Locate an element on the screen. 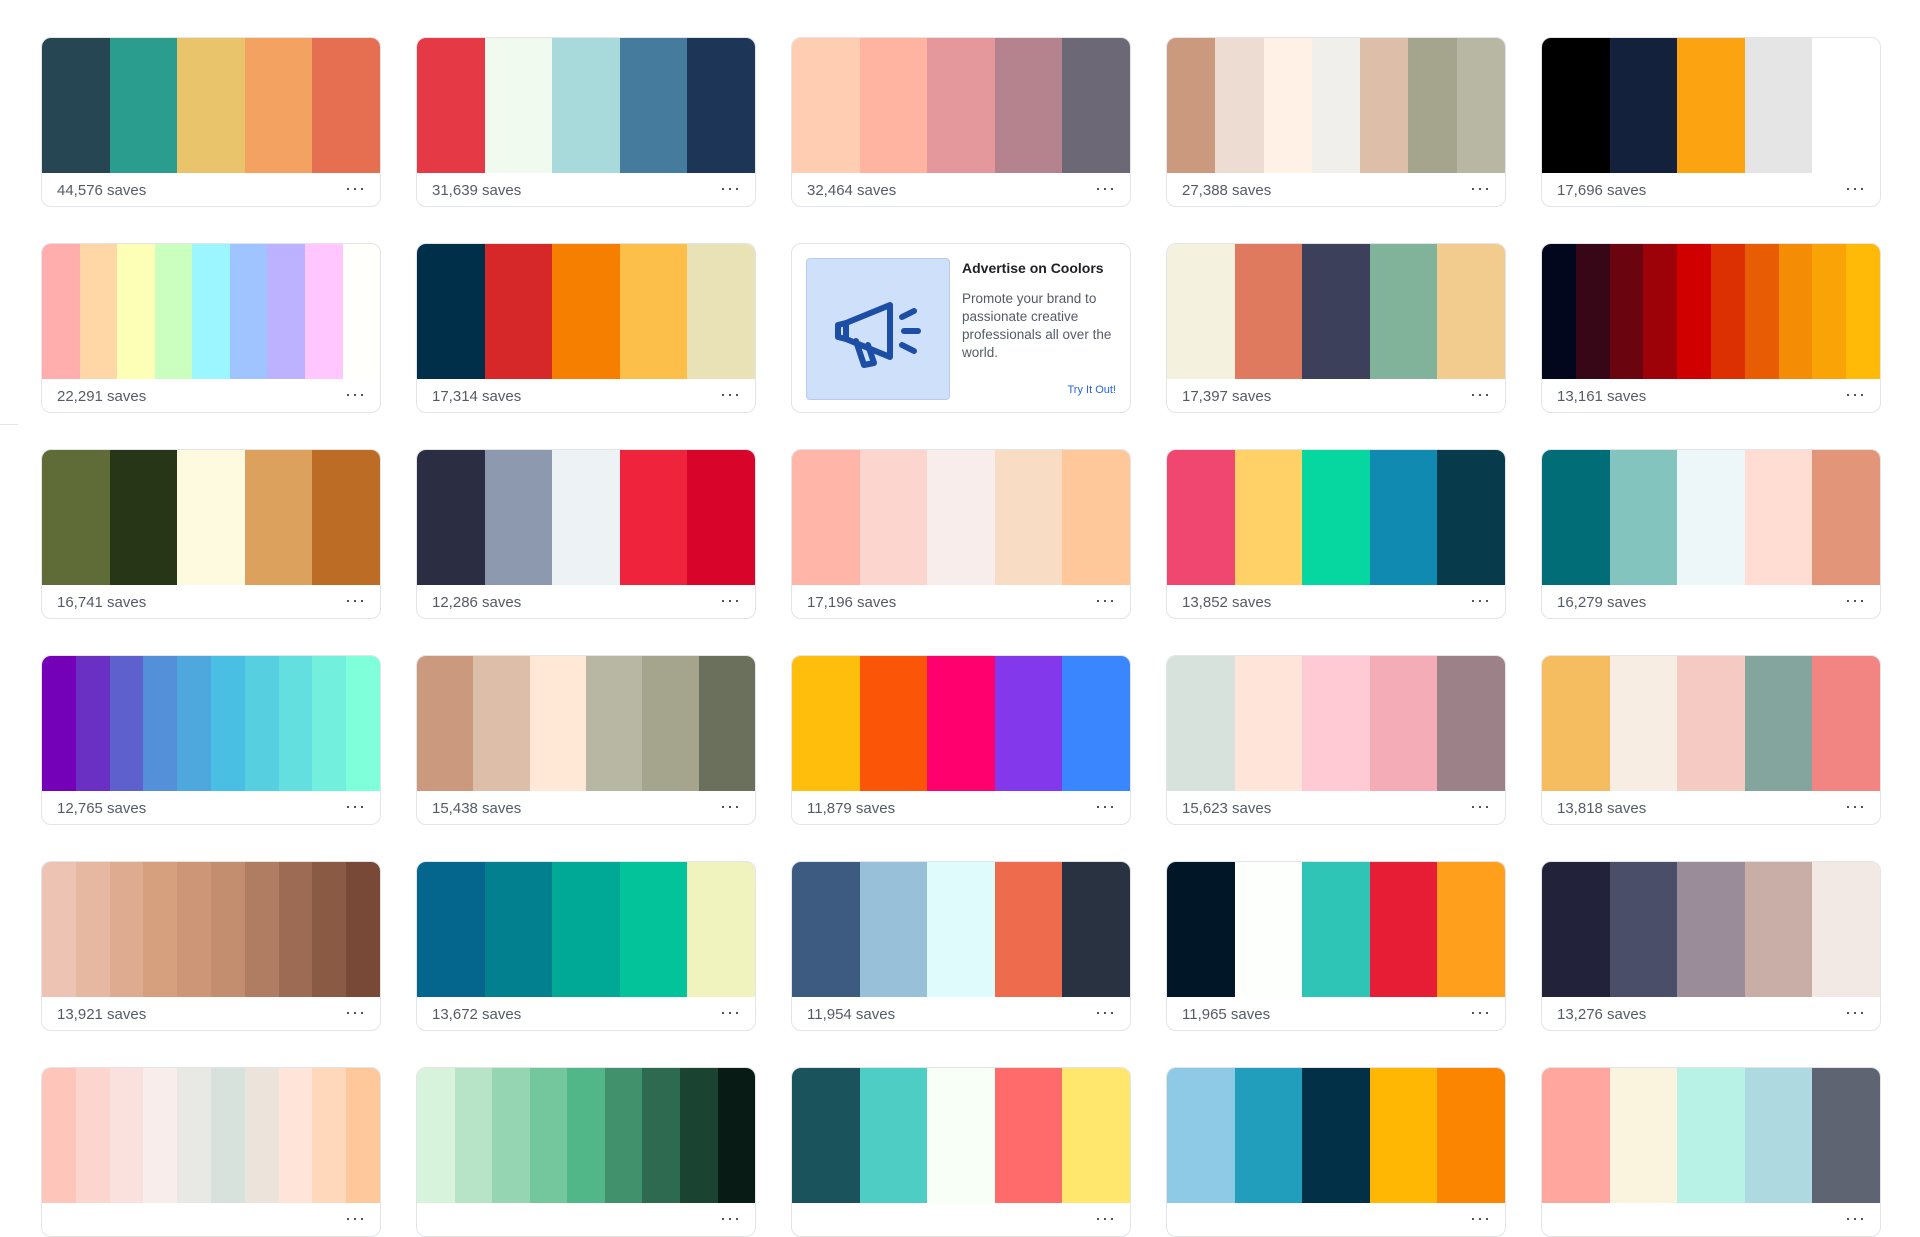 The image size is (1920, 1237). palette-card: 31,639 saves ··· is located at coordinates (586, 122).